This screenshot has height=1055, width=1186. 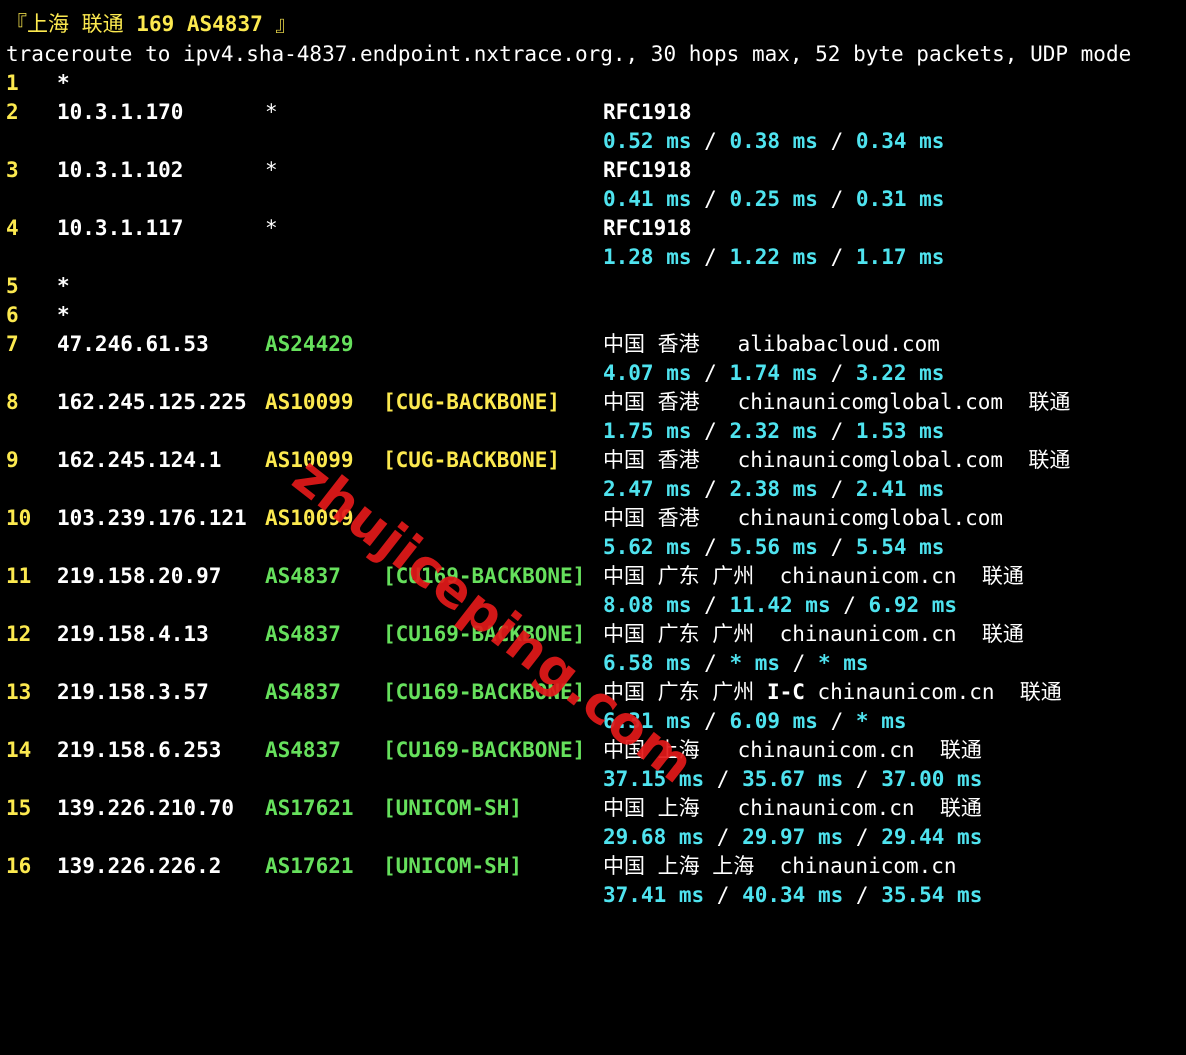 I want to click on hop-rtt: 6.58 ms / * ms / * ms, so click(x=736, y=663).